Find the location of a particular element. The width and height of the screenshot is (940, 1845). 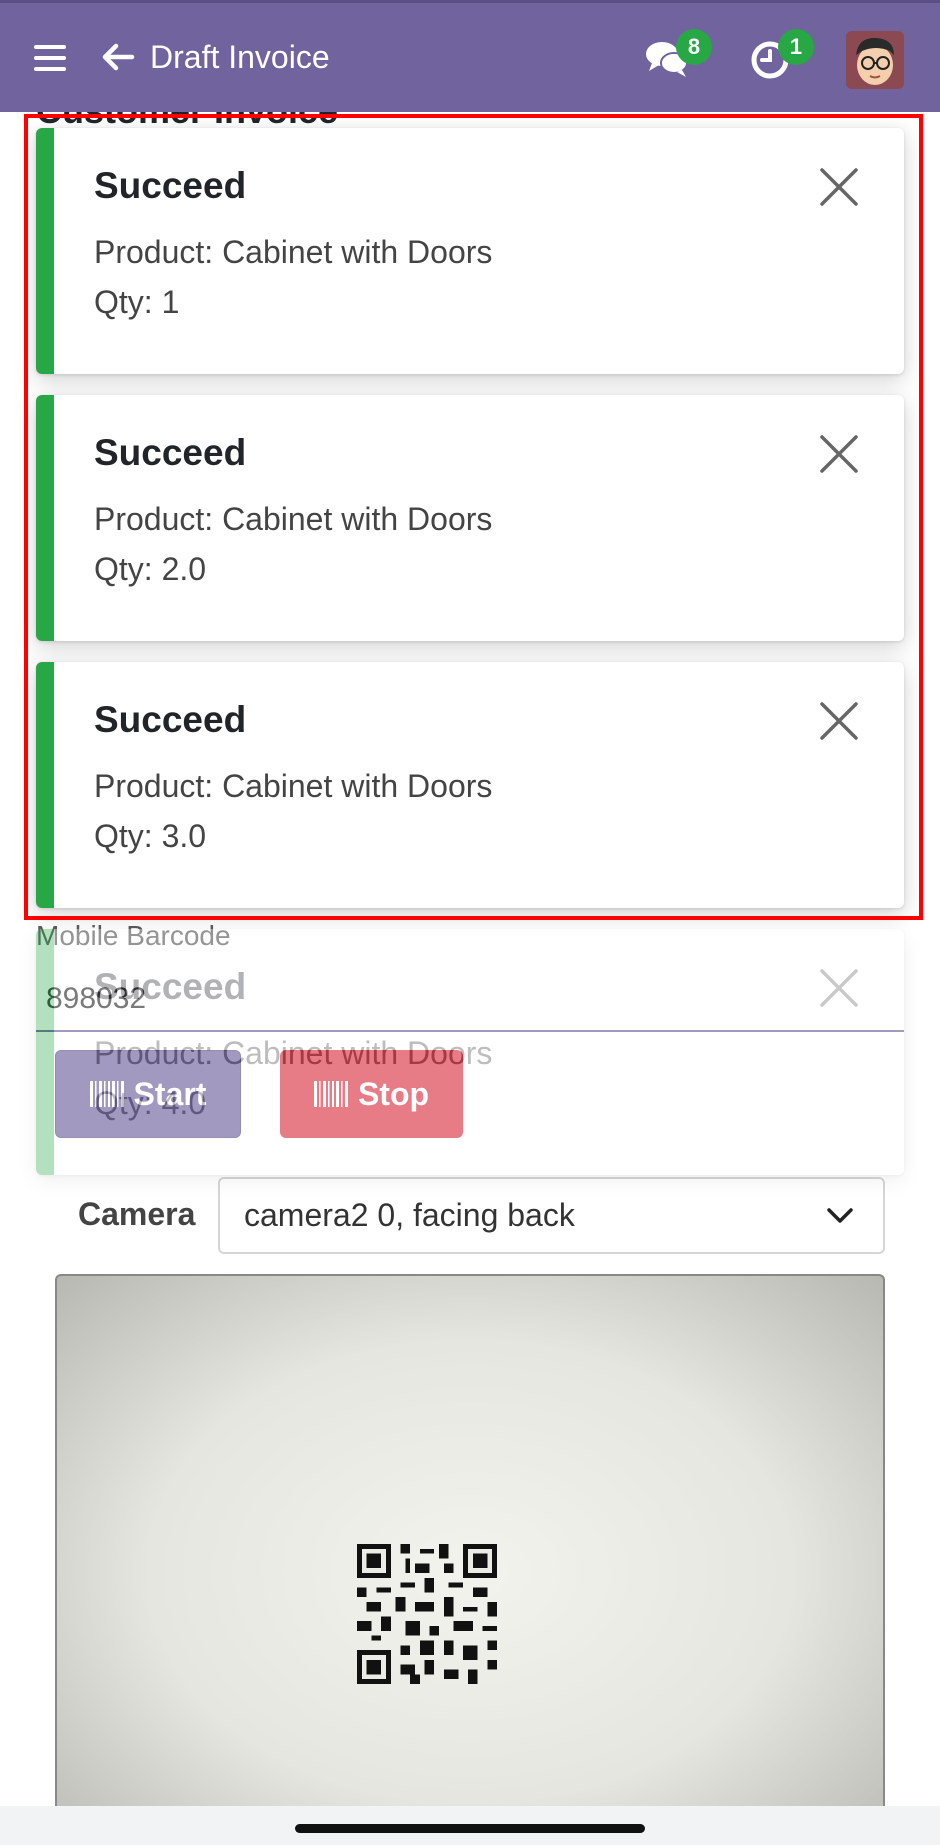

page-title: Draft Invoice is located at coordinates (240, 57).